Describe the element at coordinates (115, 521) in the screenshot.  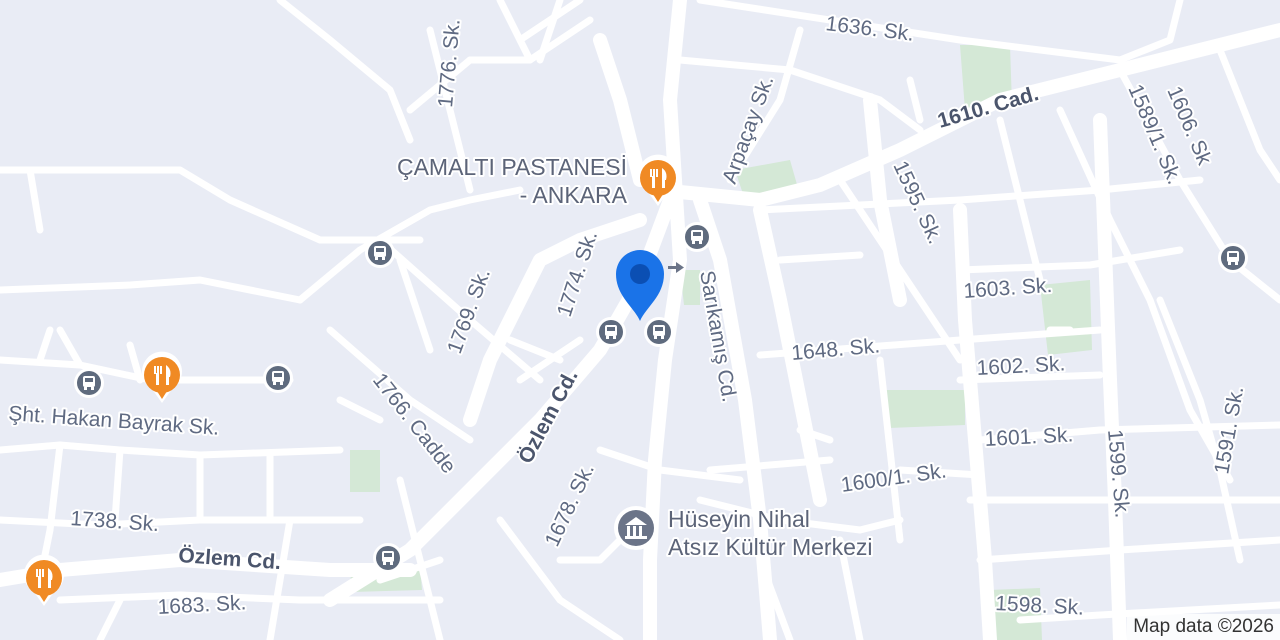
I see `street-label: 1738. Sk.` at that location.